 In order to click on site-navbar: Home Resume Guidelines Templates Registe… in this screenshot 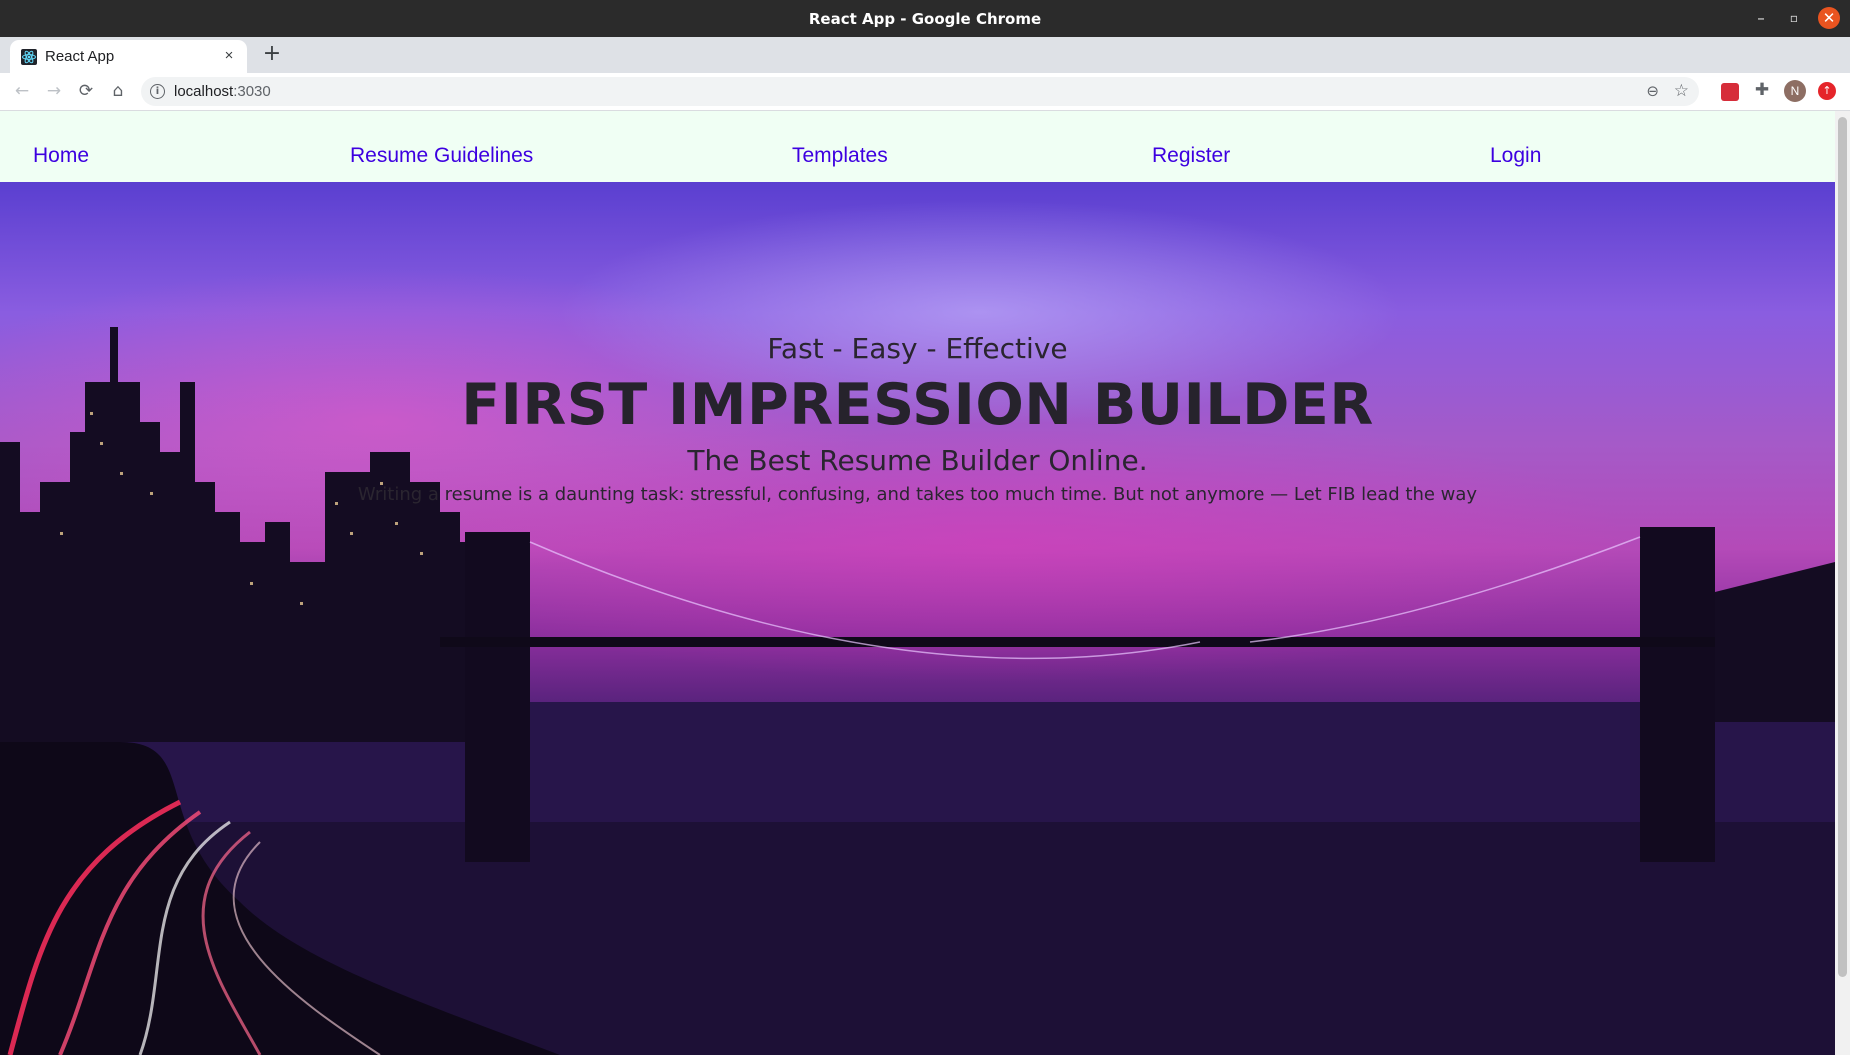, I will do `click(917, 146)`.